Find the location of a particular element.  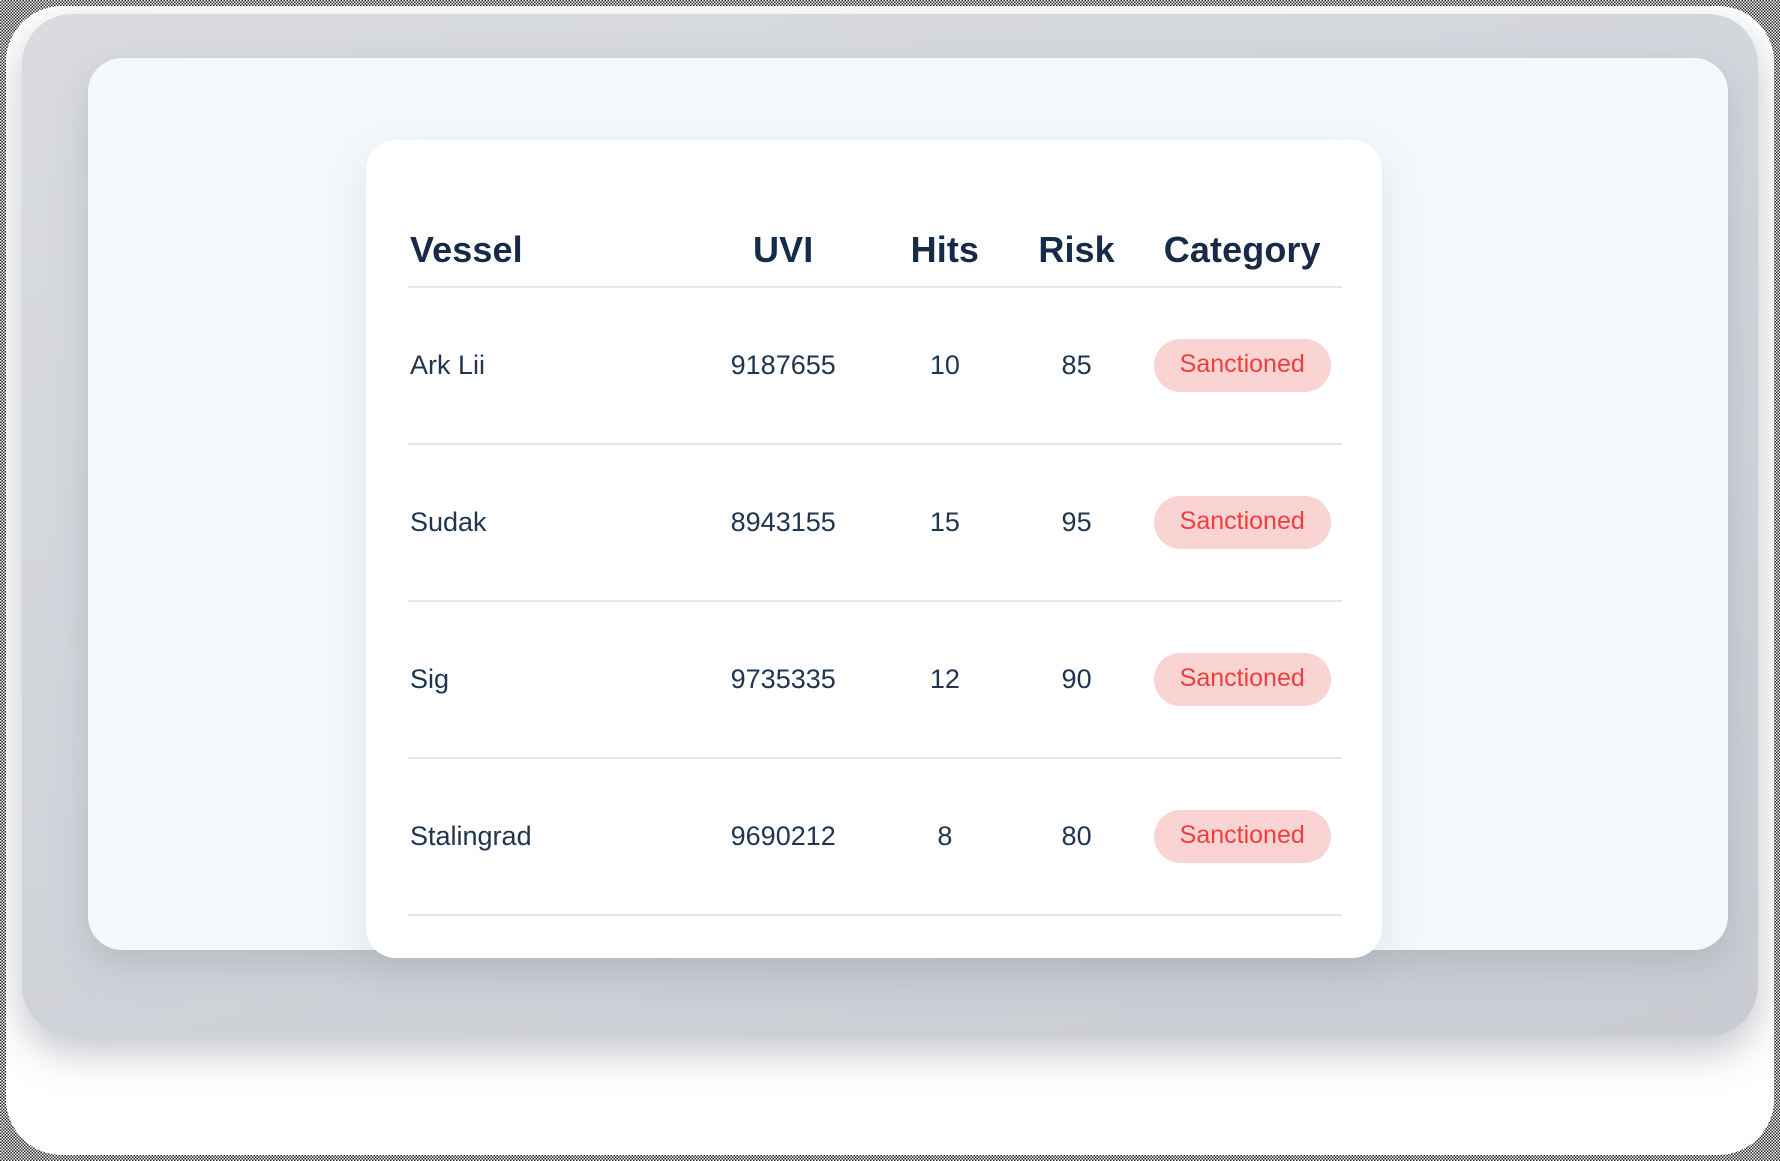

table-row: Sudak 8943155 15 95 Sanctioned is located at coordinates (875, 522).